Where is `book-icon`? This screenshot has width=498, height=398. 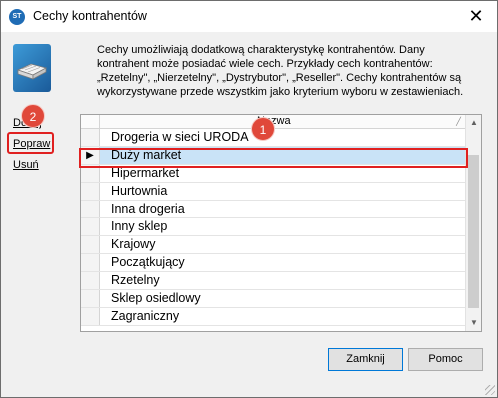
book-icon is located at coordinates (32, 68).